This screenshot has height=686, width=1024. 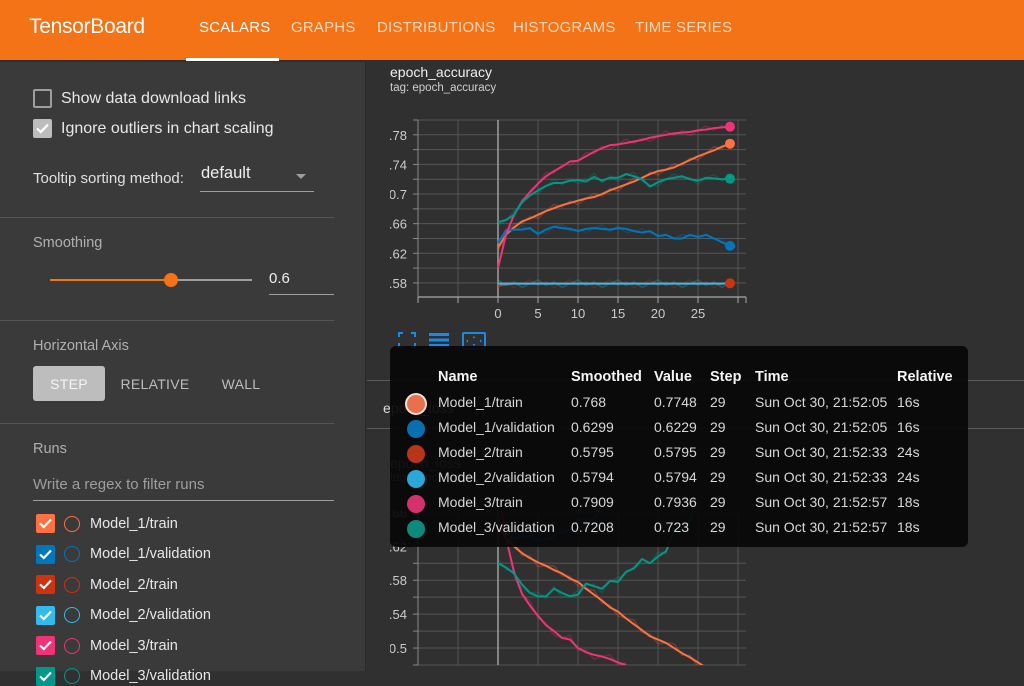 What do you see at coordinates (398, 164) in the screenshot?
I see `y-tick-label: 0.74` at bounding box center [398, 164].